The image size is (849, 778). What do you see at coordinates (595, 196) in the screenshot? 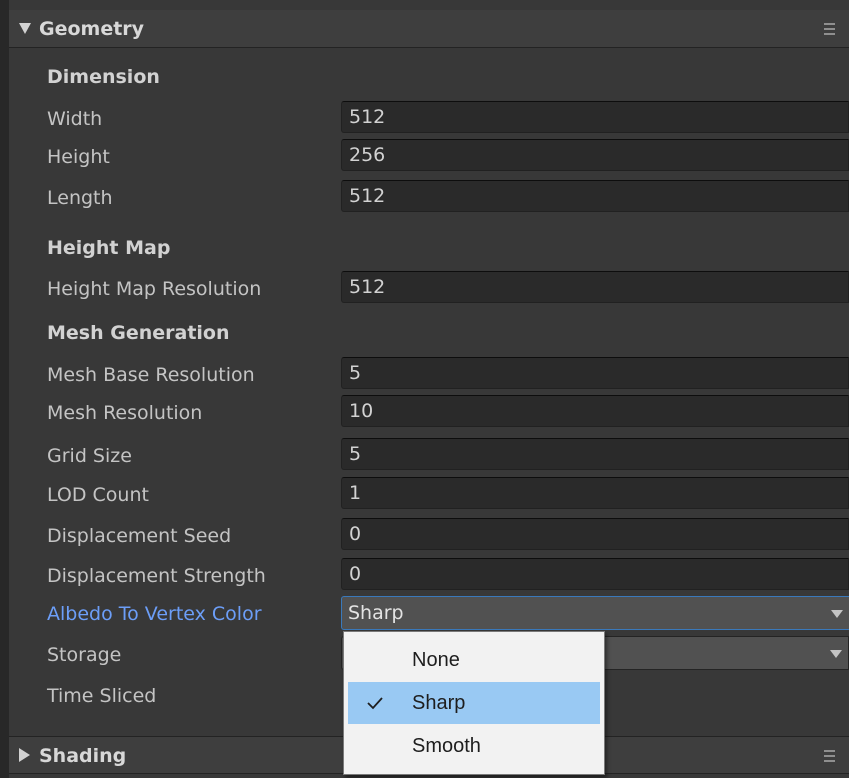
I see `length-field: 512` at bounding box center [595, 196].